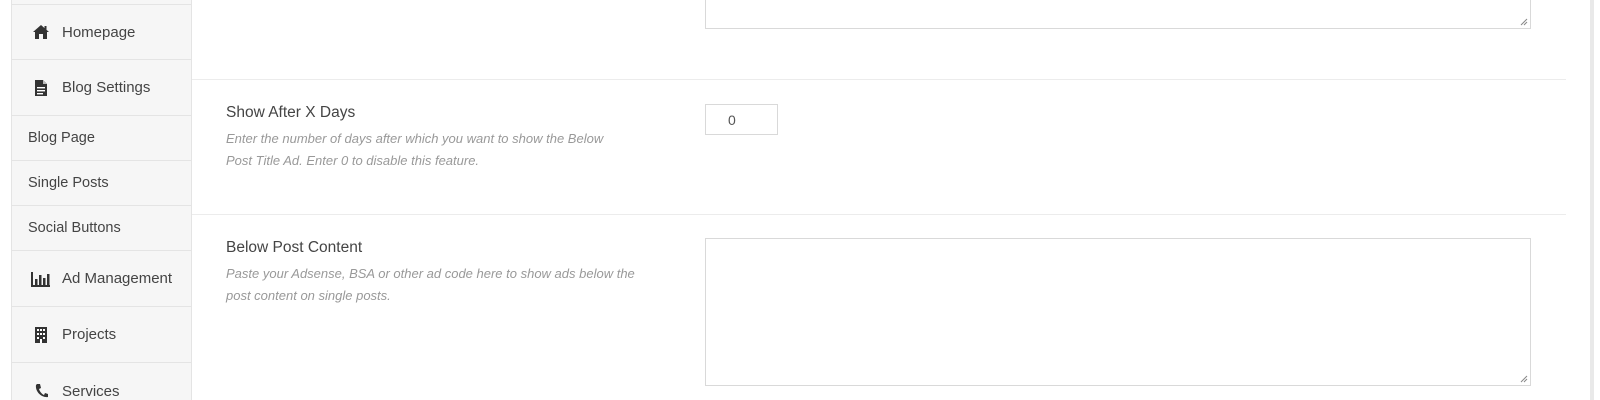 This screenshot has height=400, width=1600. I want to click on sidebar-item-projects: Projects, so click(101, 335).